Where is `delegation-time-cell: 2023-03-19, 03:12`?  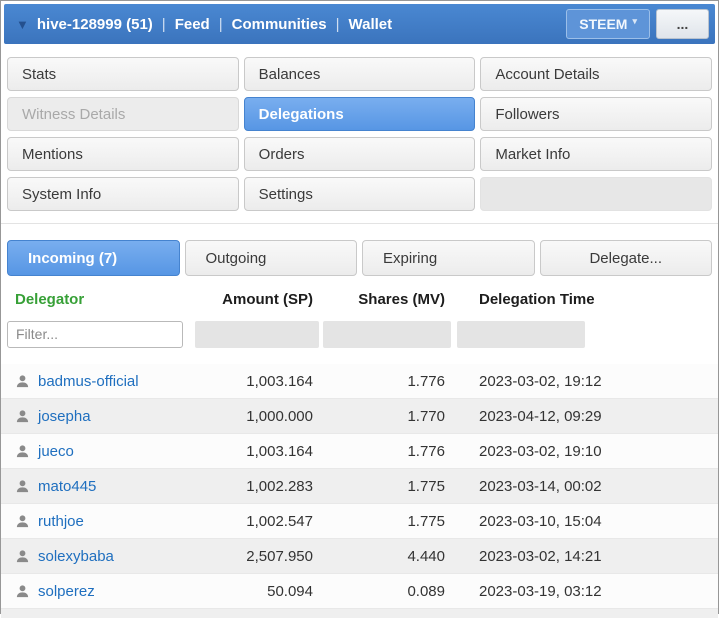
delegation-time-cell: 2023-03-19, 03:12 is located at coordinates (540, 591).